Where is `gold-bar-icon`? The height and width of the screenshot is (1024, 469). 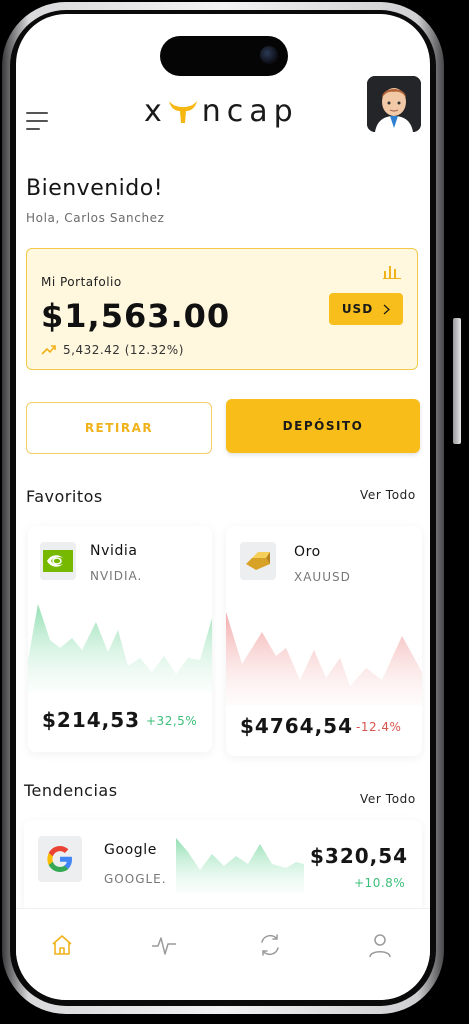
gold-bar-icon is located at coordinates (258, 561).